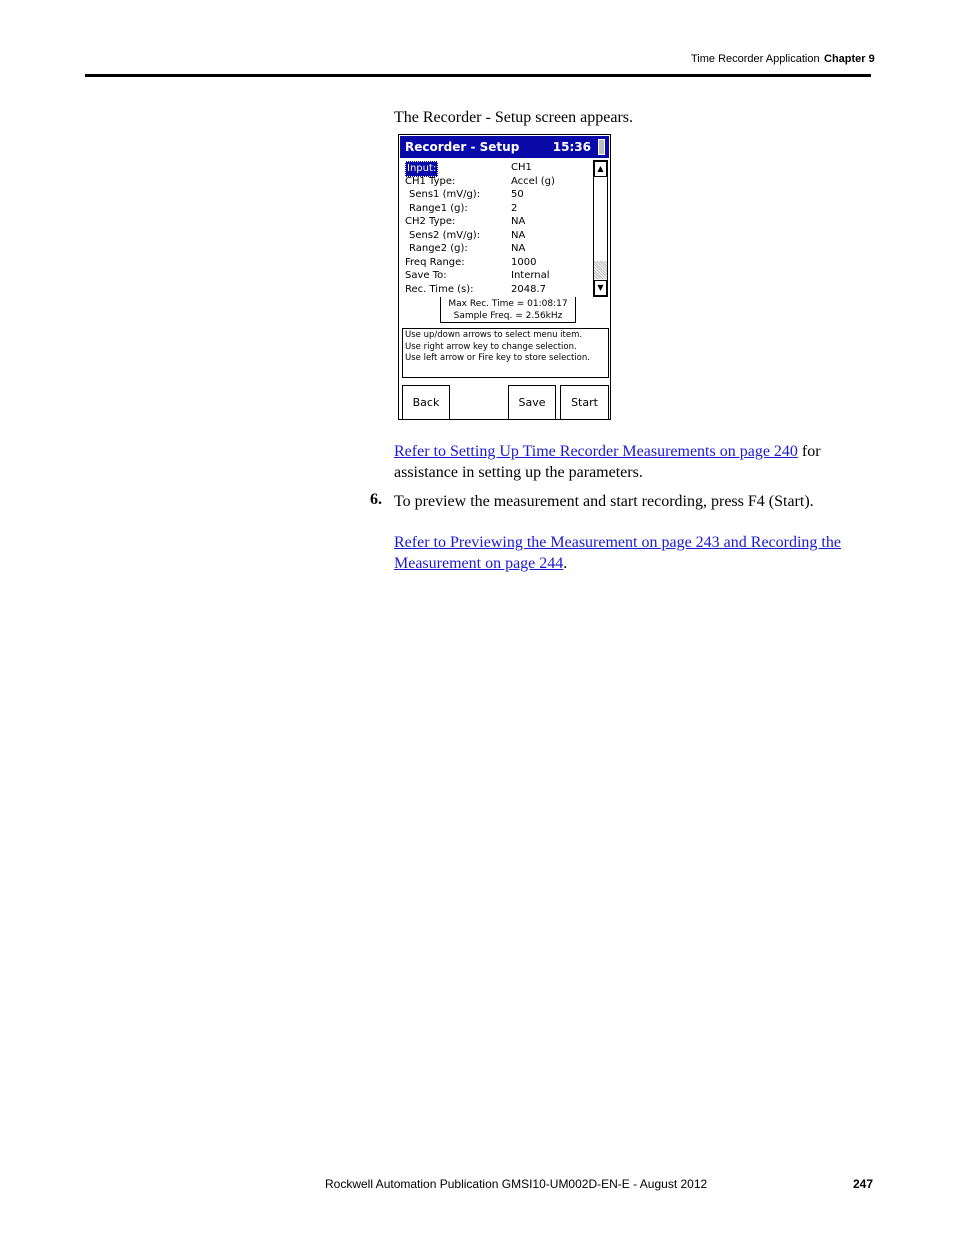  I want to click on device-titlebar: Recorder - Setup 15:36, so click(504, 147).